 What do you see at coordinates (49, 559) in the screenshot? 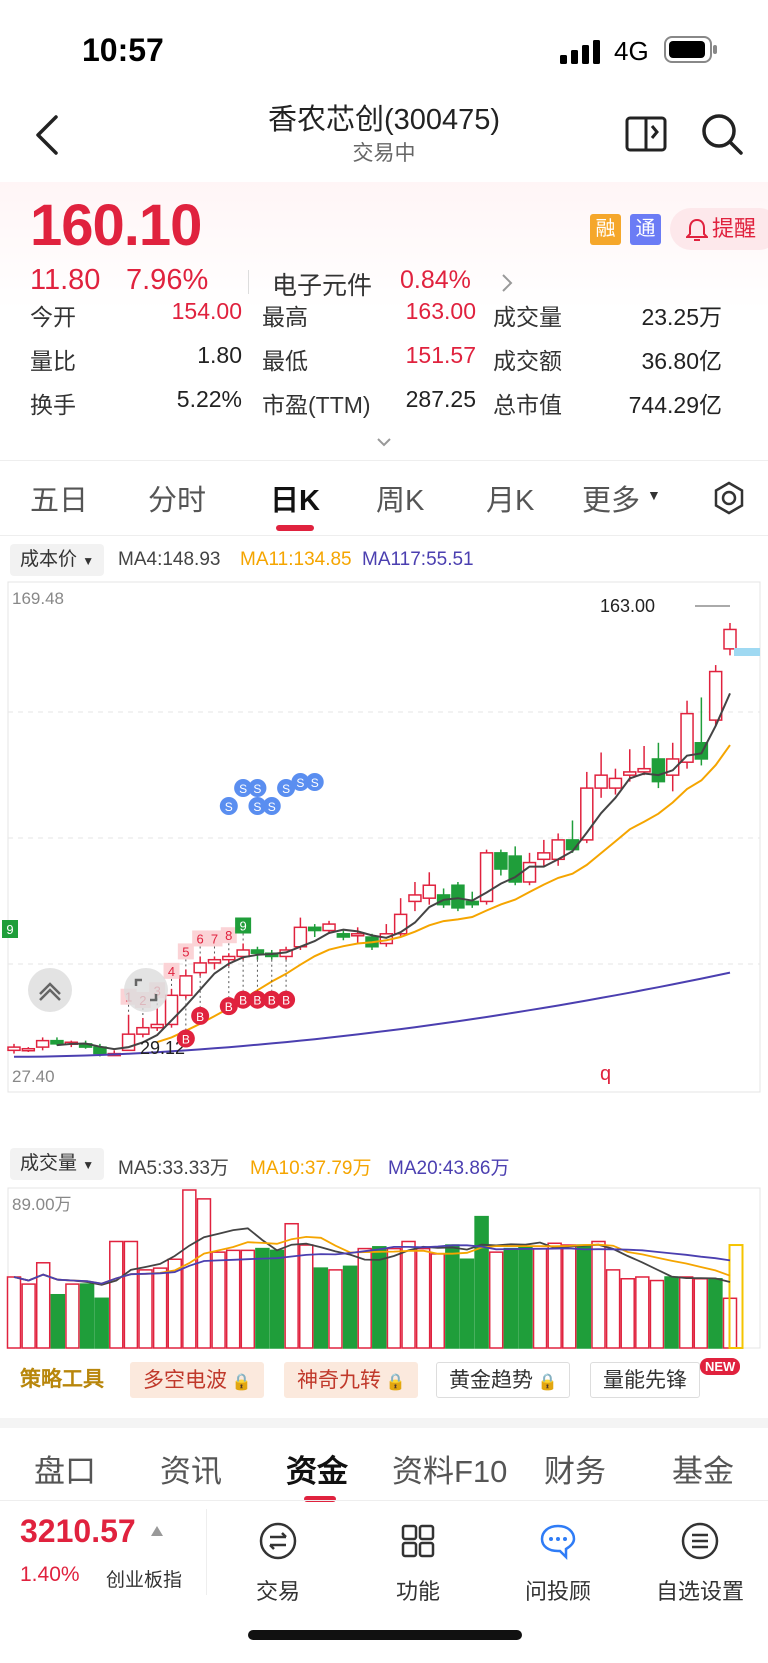
I see `cost-price-label: 成本价` at bounding box center [49, 559].